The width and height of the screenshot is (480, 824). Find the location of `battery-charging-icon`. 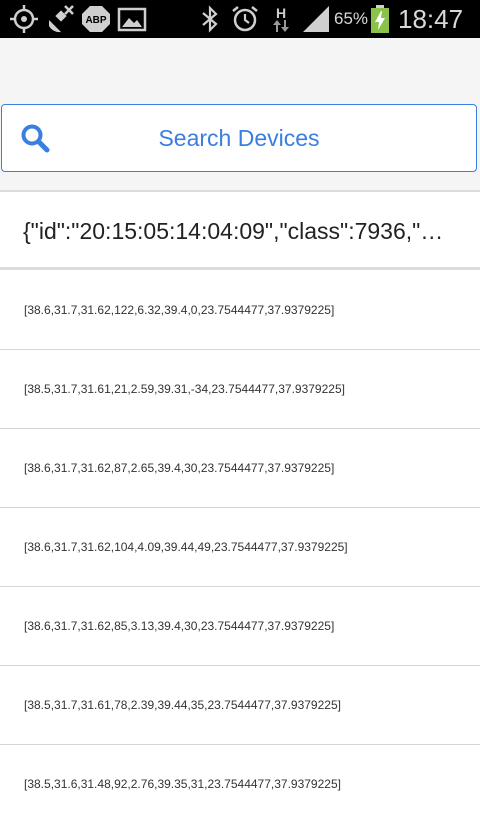

battery-charging-icon is located at coordinates (380, 19).